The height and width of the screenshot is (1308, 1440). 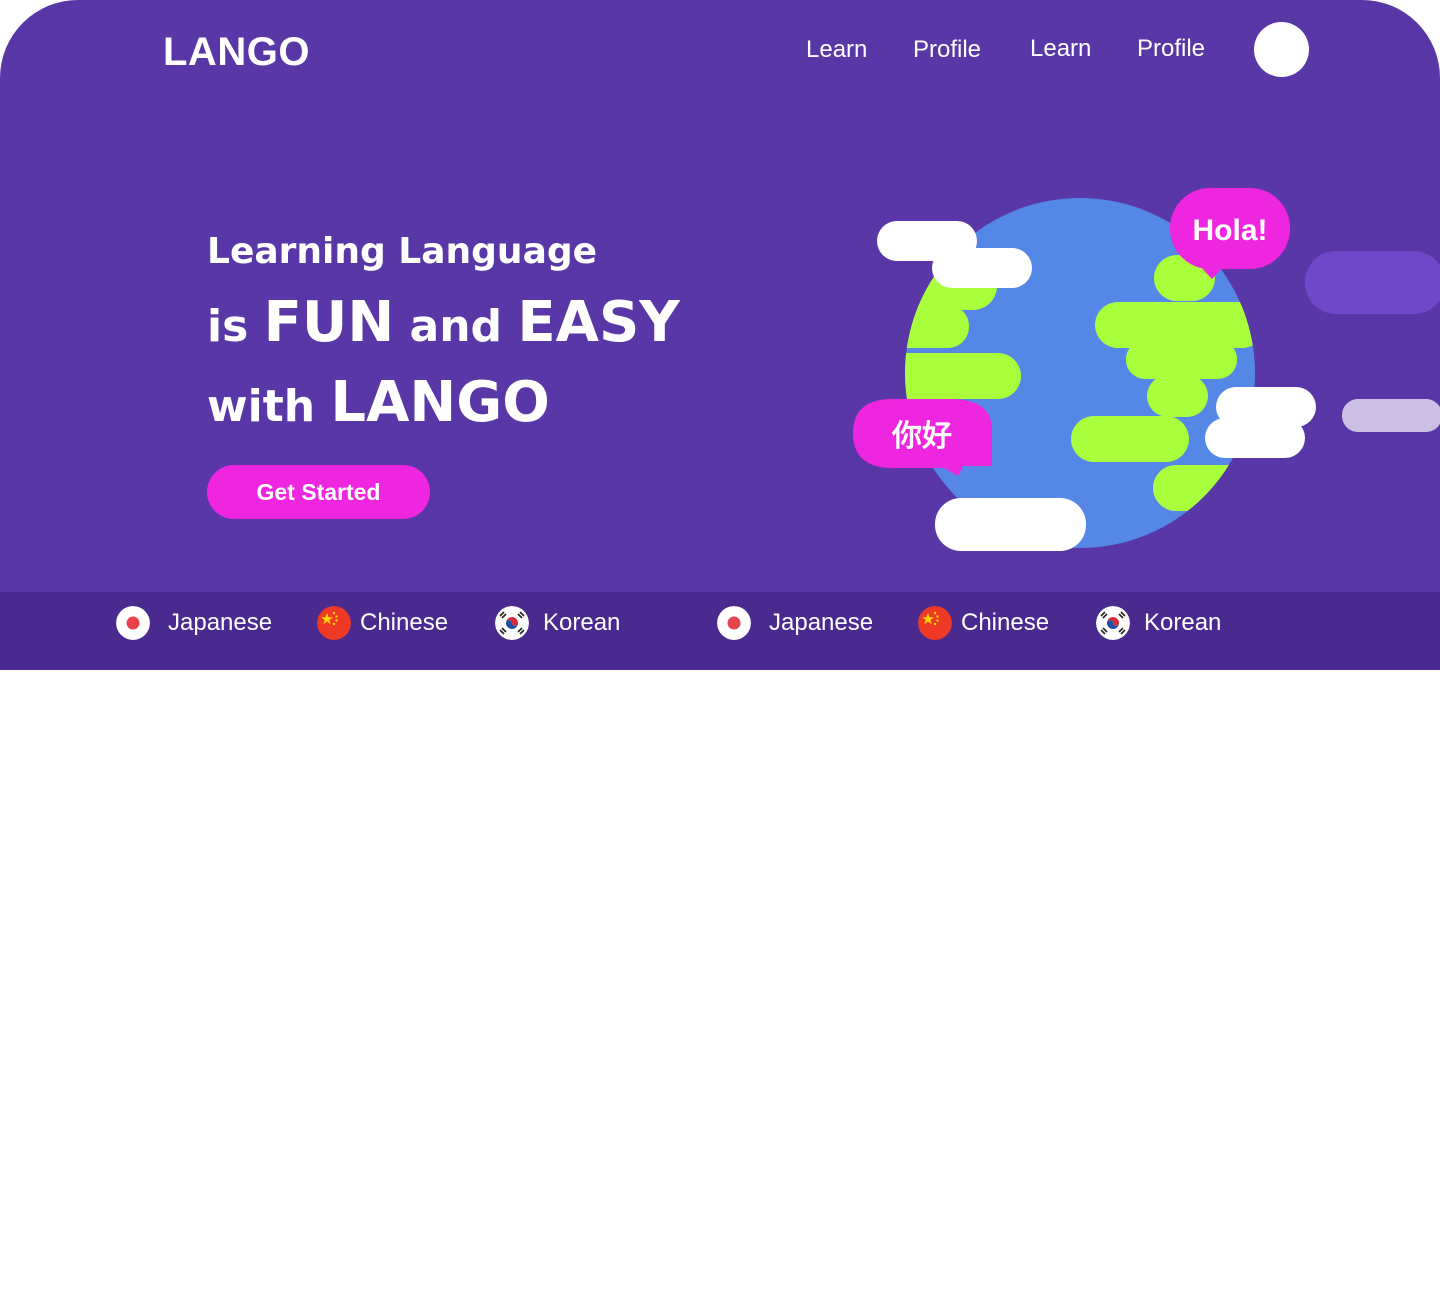 What do you see at coordinates (1146, 369) in the screenshot?
I see `globe-illustration: Hola! 你好` at bounding box center [1146, 369].